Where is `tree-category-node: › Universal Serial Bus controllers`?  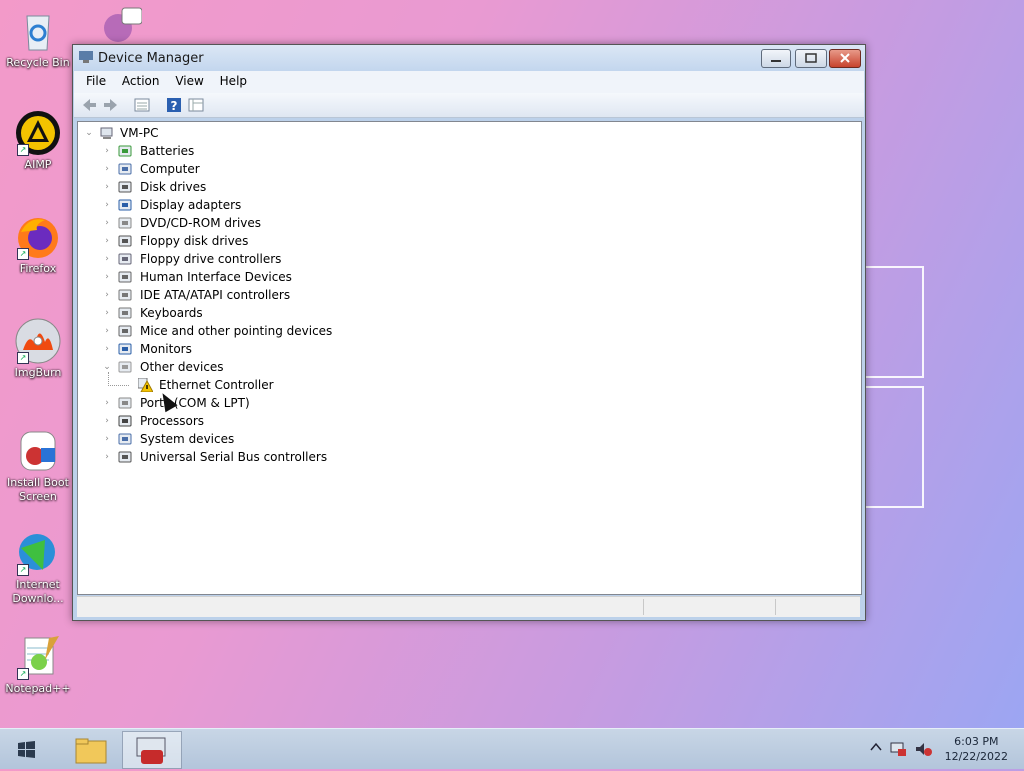
tree-category-node: › Universal Serial Bus controllers is located at coordinates (242, 457).